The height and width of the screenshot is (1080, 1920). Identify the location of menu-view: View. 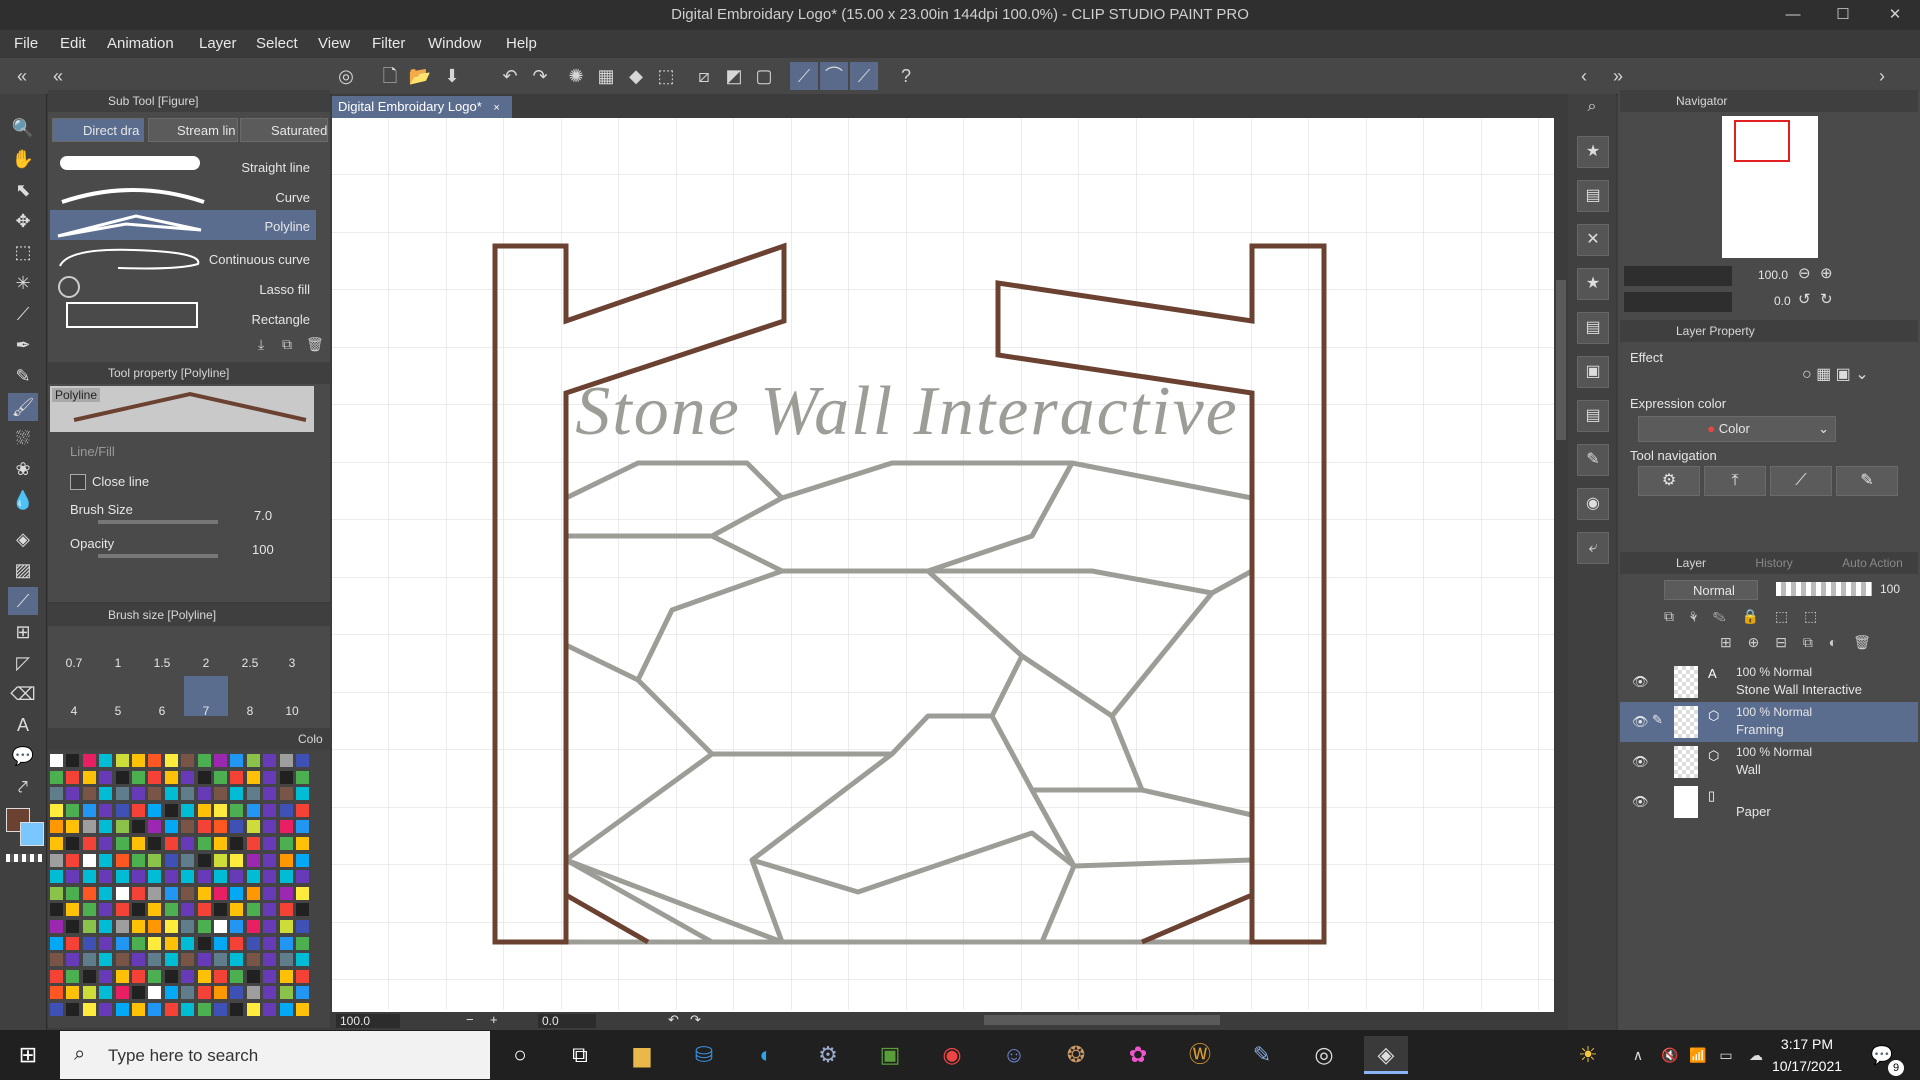
(334, 44).